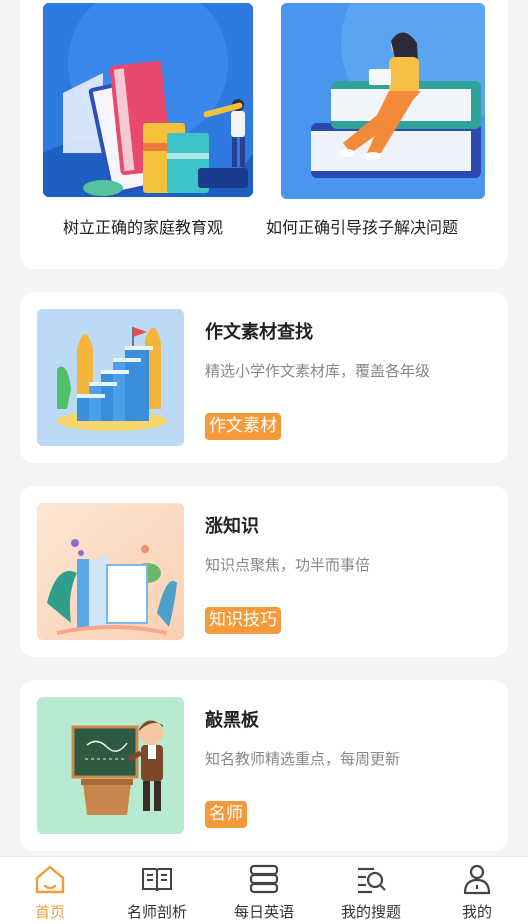  I want to click on books-illustration, so click(148, 100).